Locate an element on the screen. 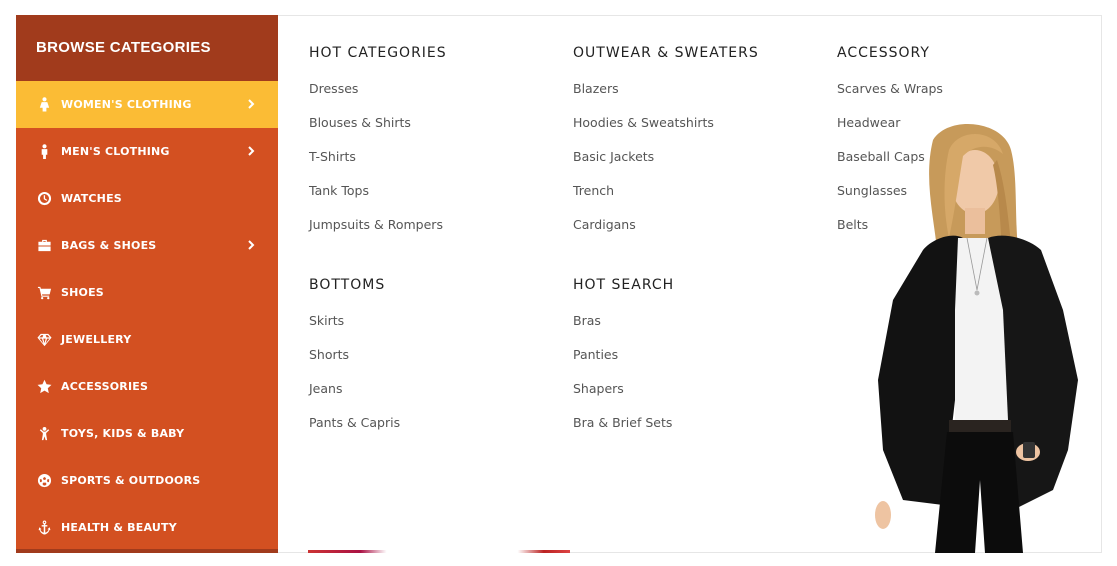 This screenshot has height=566, width=1117. sidebar-item-label: WATCHES is located at coordinates (91, 198).